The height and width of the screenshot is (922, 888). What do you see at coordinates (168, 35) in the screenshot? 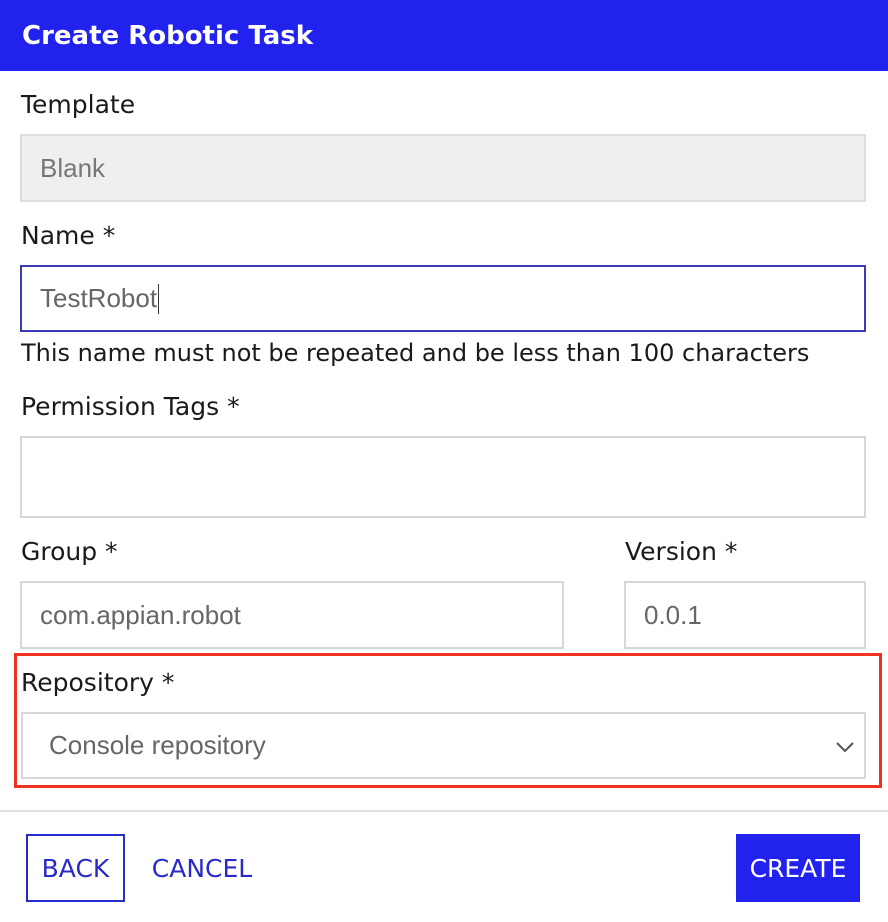
I see `dialog-title: Create Robotic Task` at bounding box center [168, 35].